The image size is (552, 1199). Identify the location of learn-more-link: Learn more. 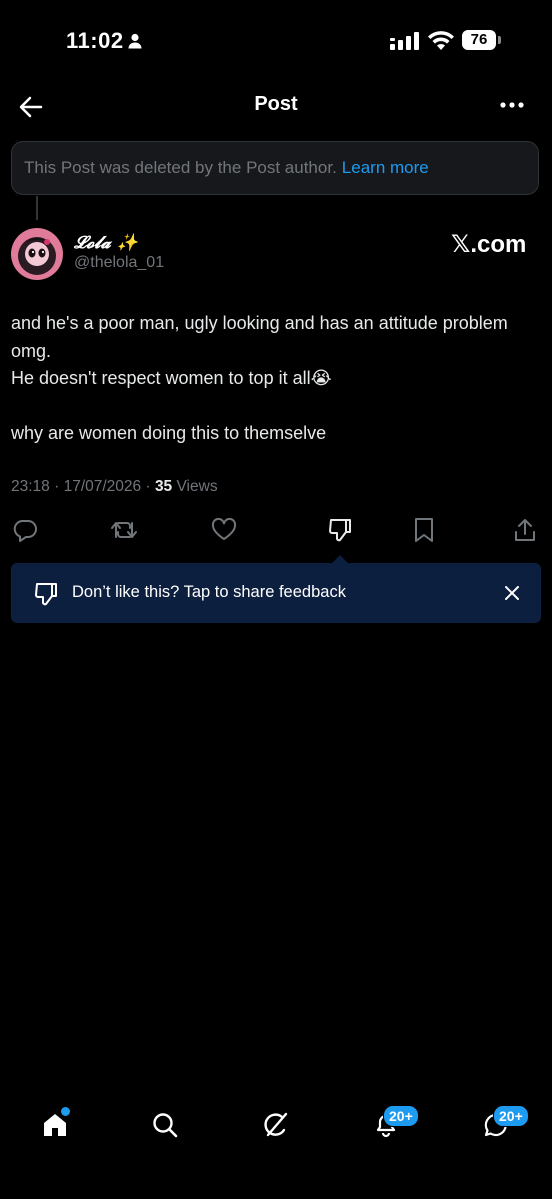
(385, 168).